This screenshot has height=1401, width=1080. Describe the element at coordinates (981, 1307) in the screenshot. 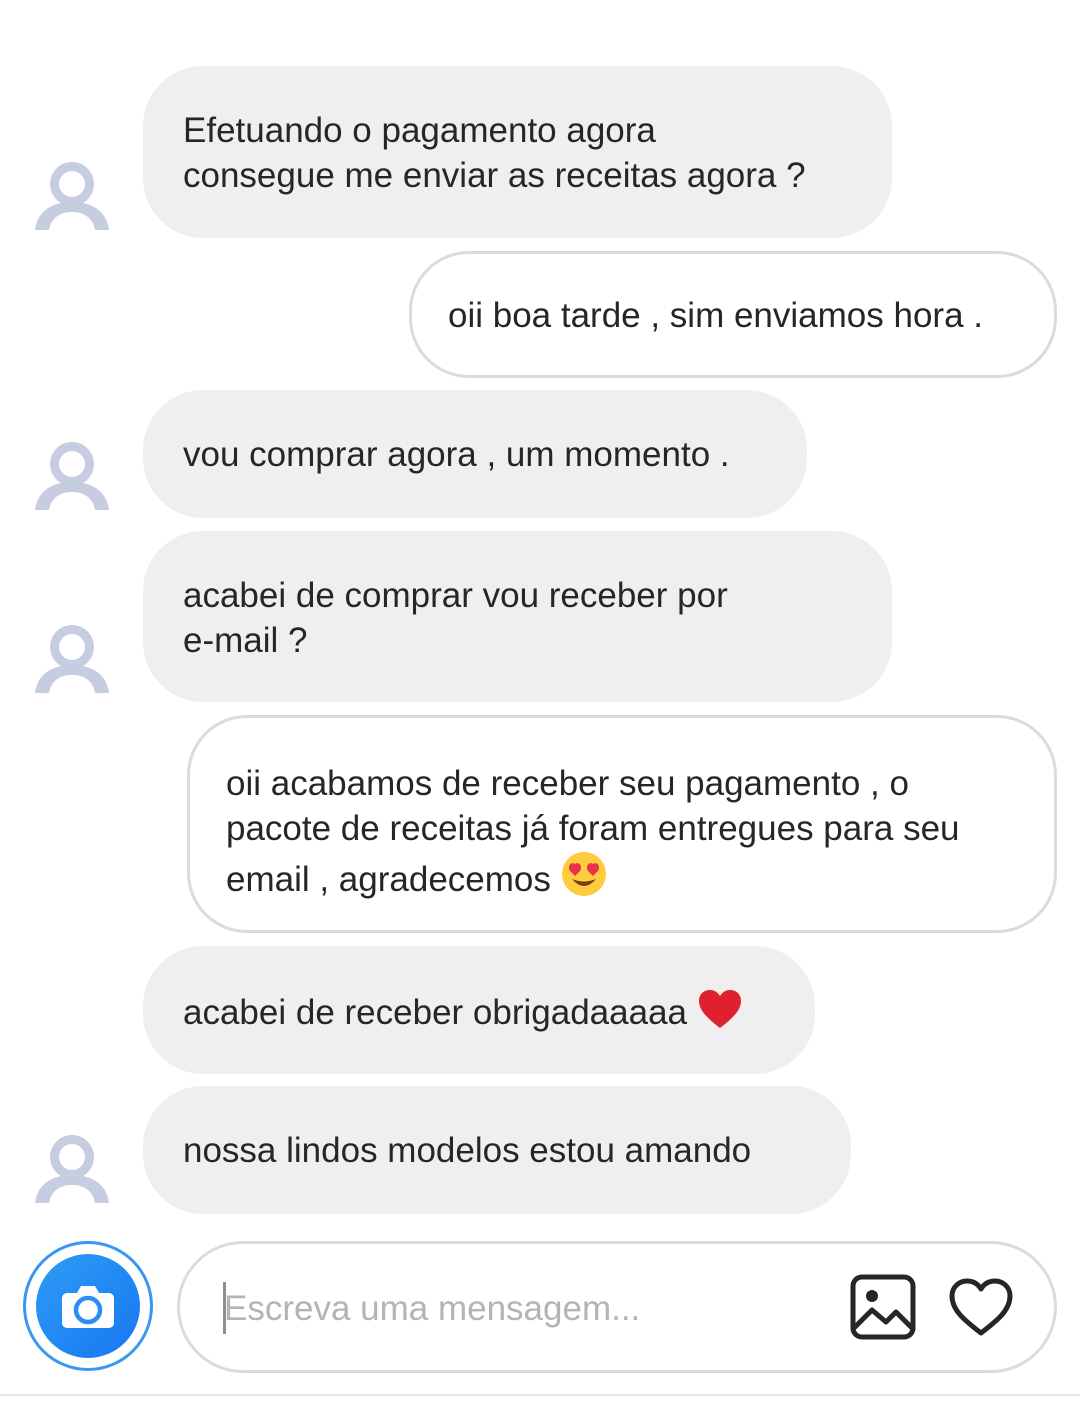

I see `heart-outline-icon` at that location.